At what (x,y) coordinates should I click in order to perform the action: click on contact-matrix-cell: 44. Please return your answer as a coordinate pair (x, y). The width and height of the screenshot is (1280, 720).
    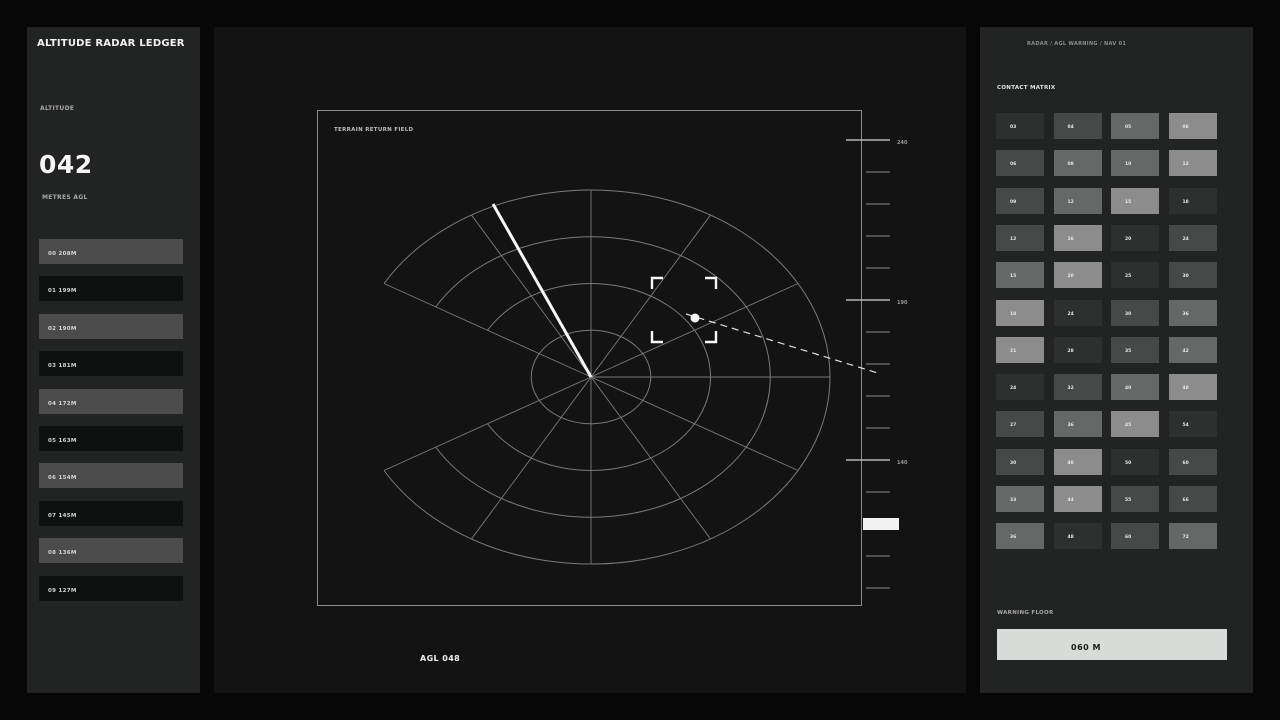
    Looking at the image, I should click on (1077, 499).